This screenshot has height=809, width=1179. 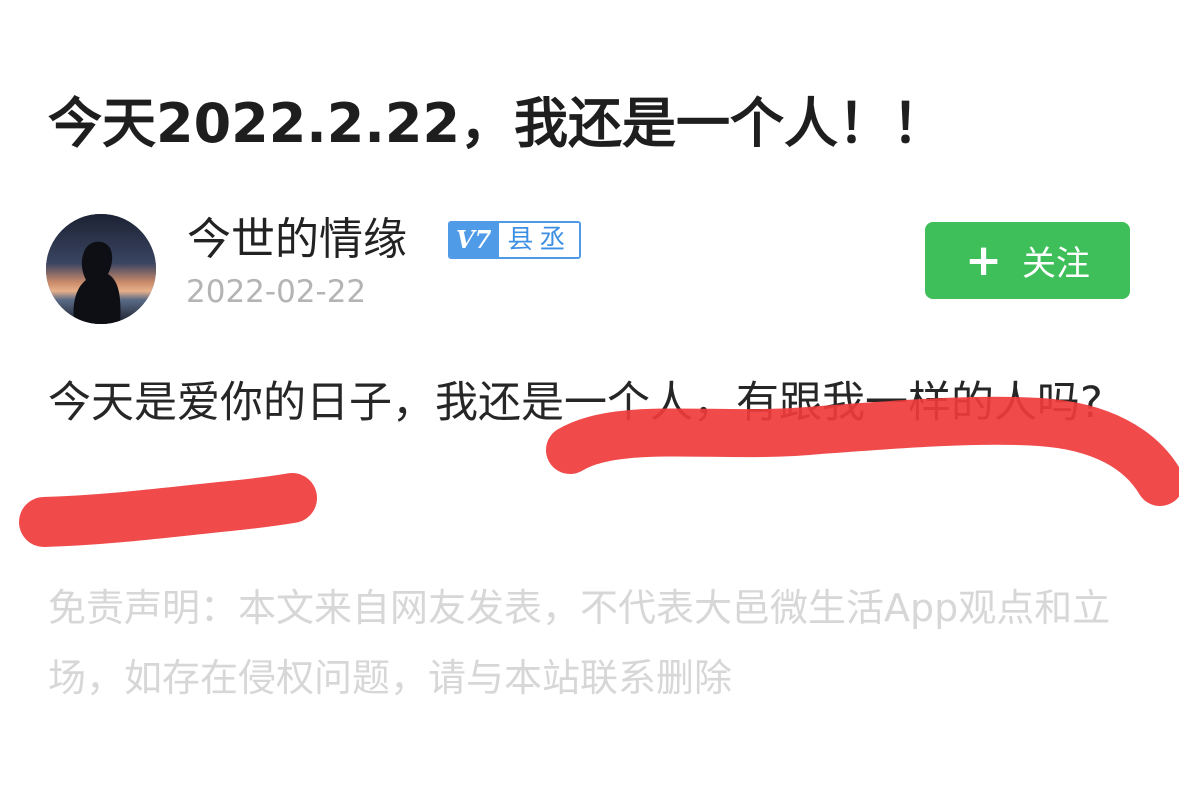 I want to click on author-avatar, so click(x=101, y=269).